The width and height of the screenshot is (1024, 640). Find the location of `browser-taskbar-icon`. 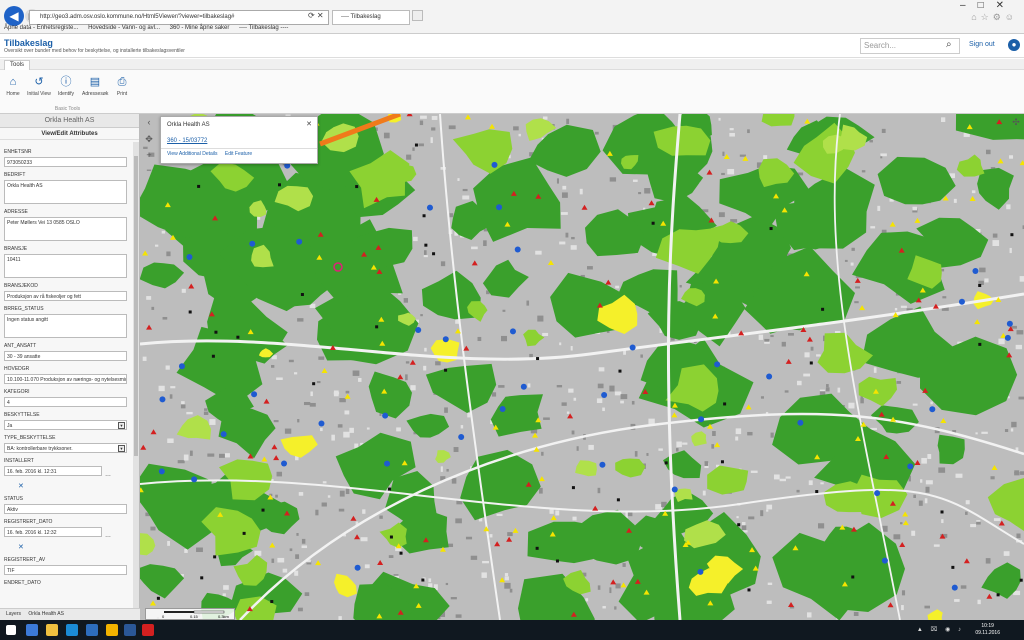

browser-taskbar-icon is located at coordinates (72, 630).